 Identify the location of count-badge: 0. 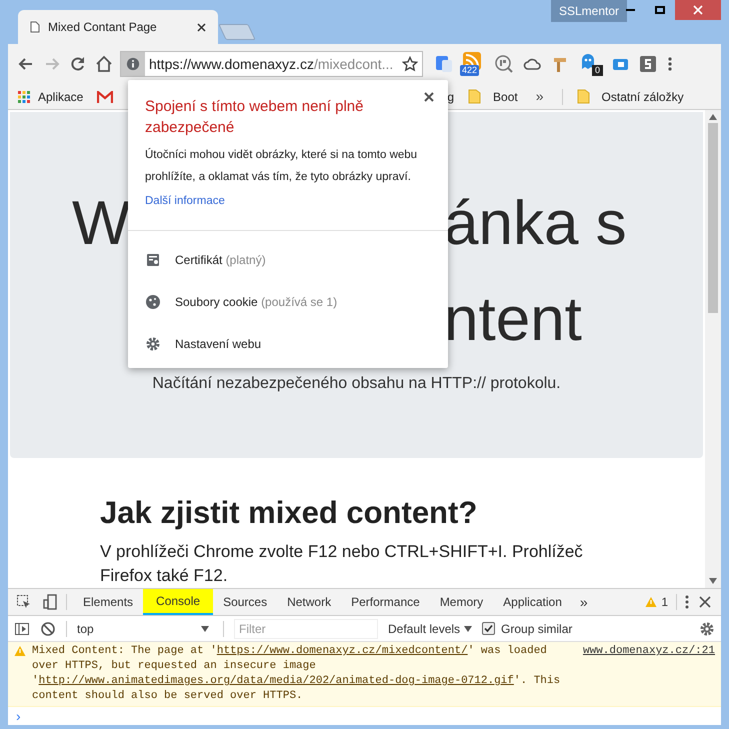
(597, 70).